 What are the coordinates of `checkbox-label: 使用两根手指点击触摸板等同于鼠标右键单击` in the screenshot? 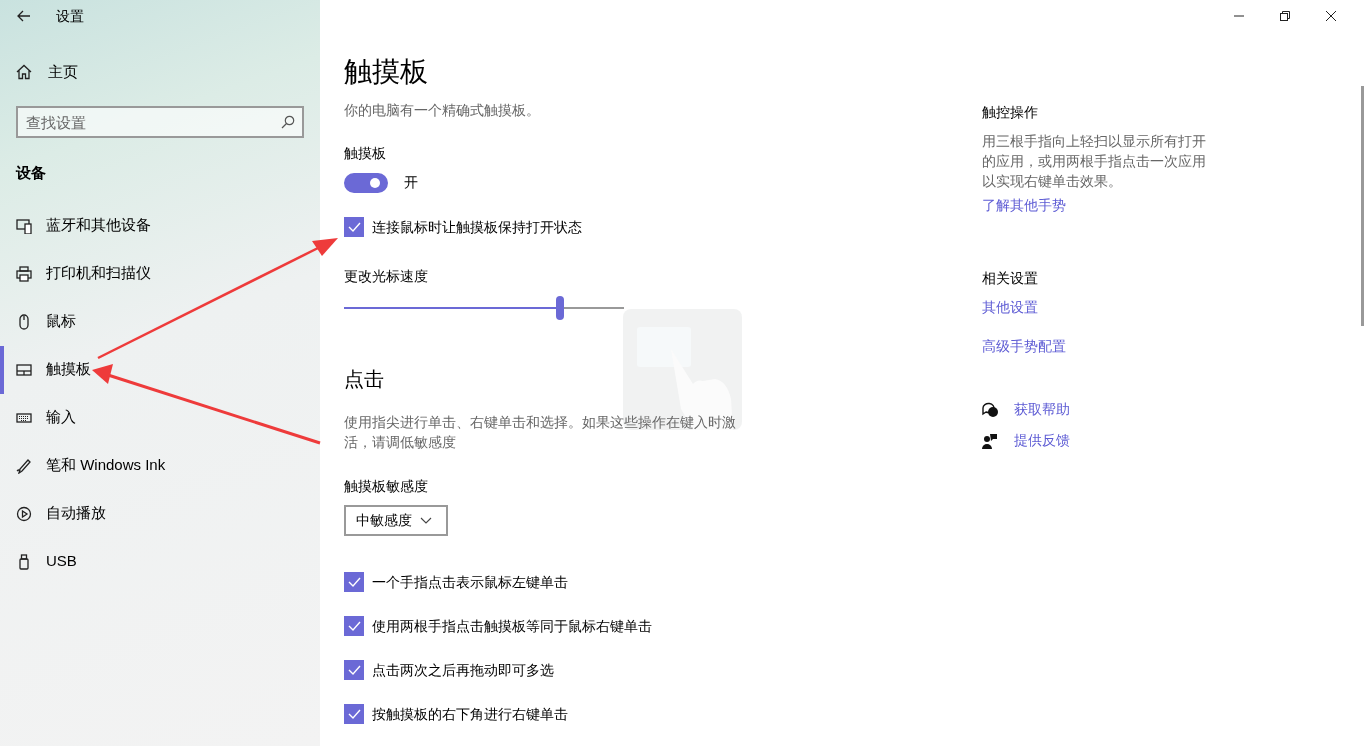 It's located at (512, 626).